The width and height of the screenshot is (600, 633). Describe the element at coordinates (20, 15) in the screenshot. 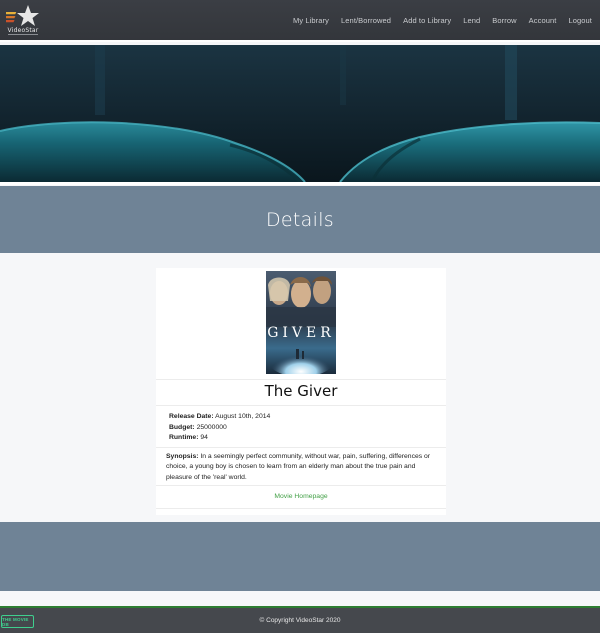

I see `star-logo-icon` at that location.